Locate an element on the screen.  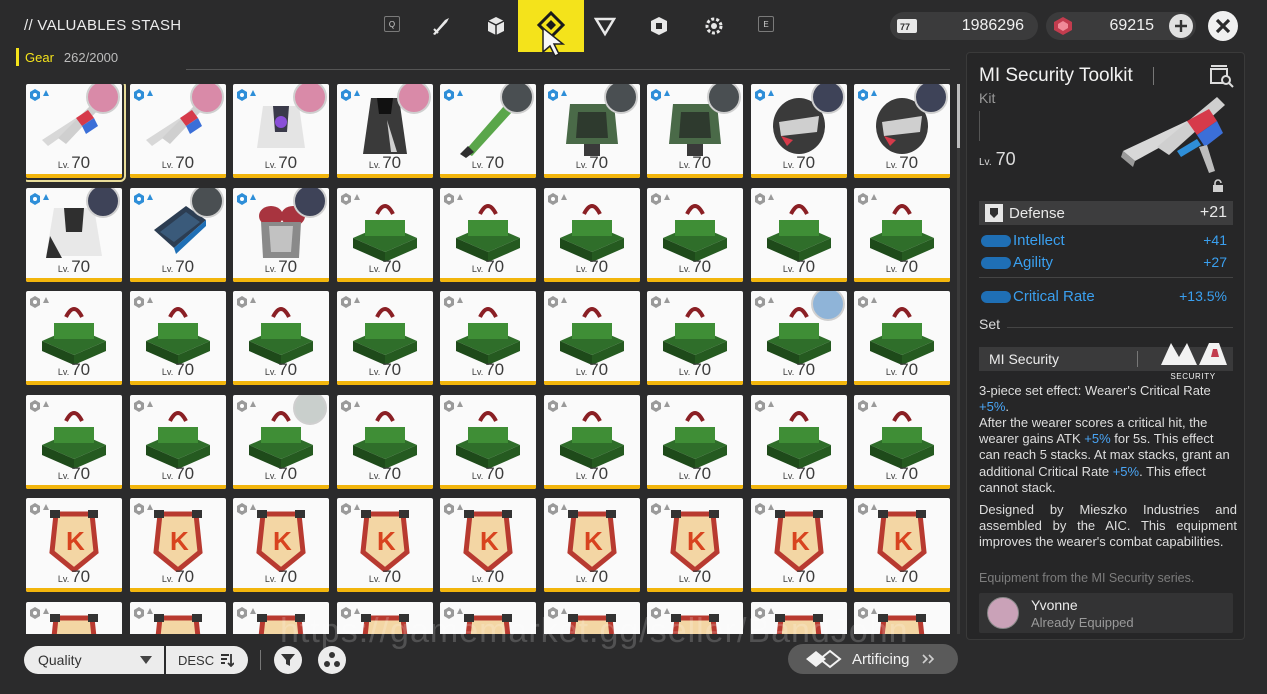
set-label: Set is located at coordinates (990, 324).